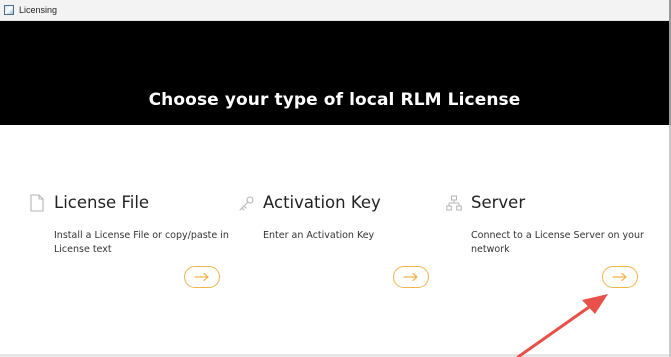 The height and width of the screenshot is (357, 671). What do you see at coordinates (498, 202) in the screenshot?
I see `option-title: Server` at bounding box center [498, 202].